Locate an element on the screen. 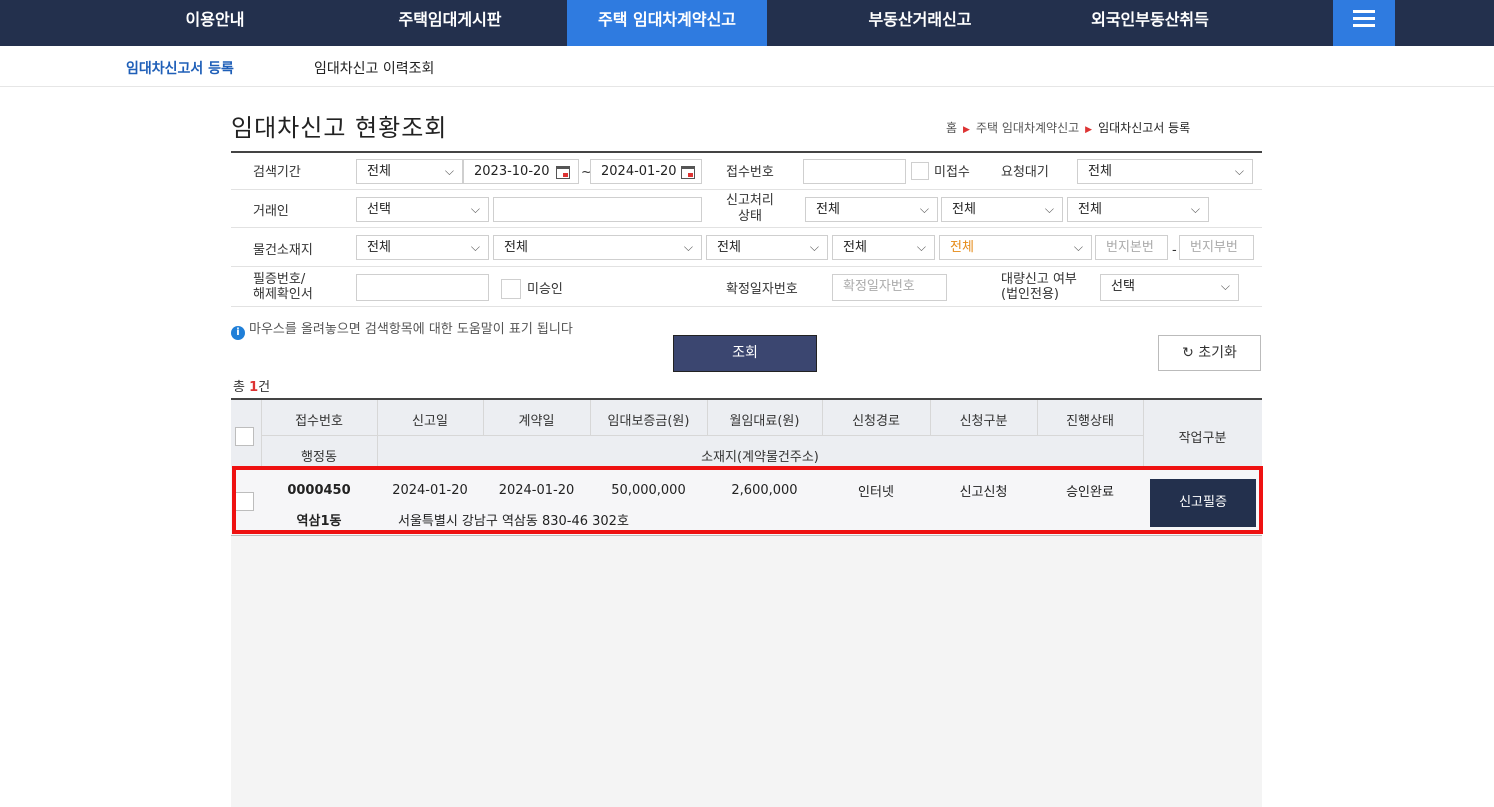 This screenshot has height=807, width=1494. col-address: 소재지(계약물건주소) is located at coordinates (760, 457).